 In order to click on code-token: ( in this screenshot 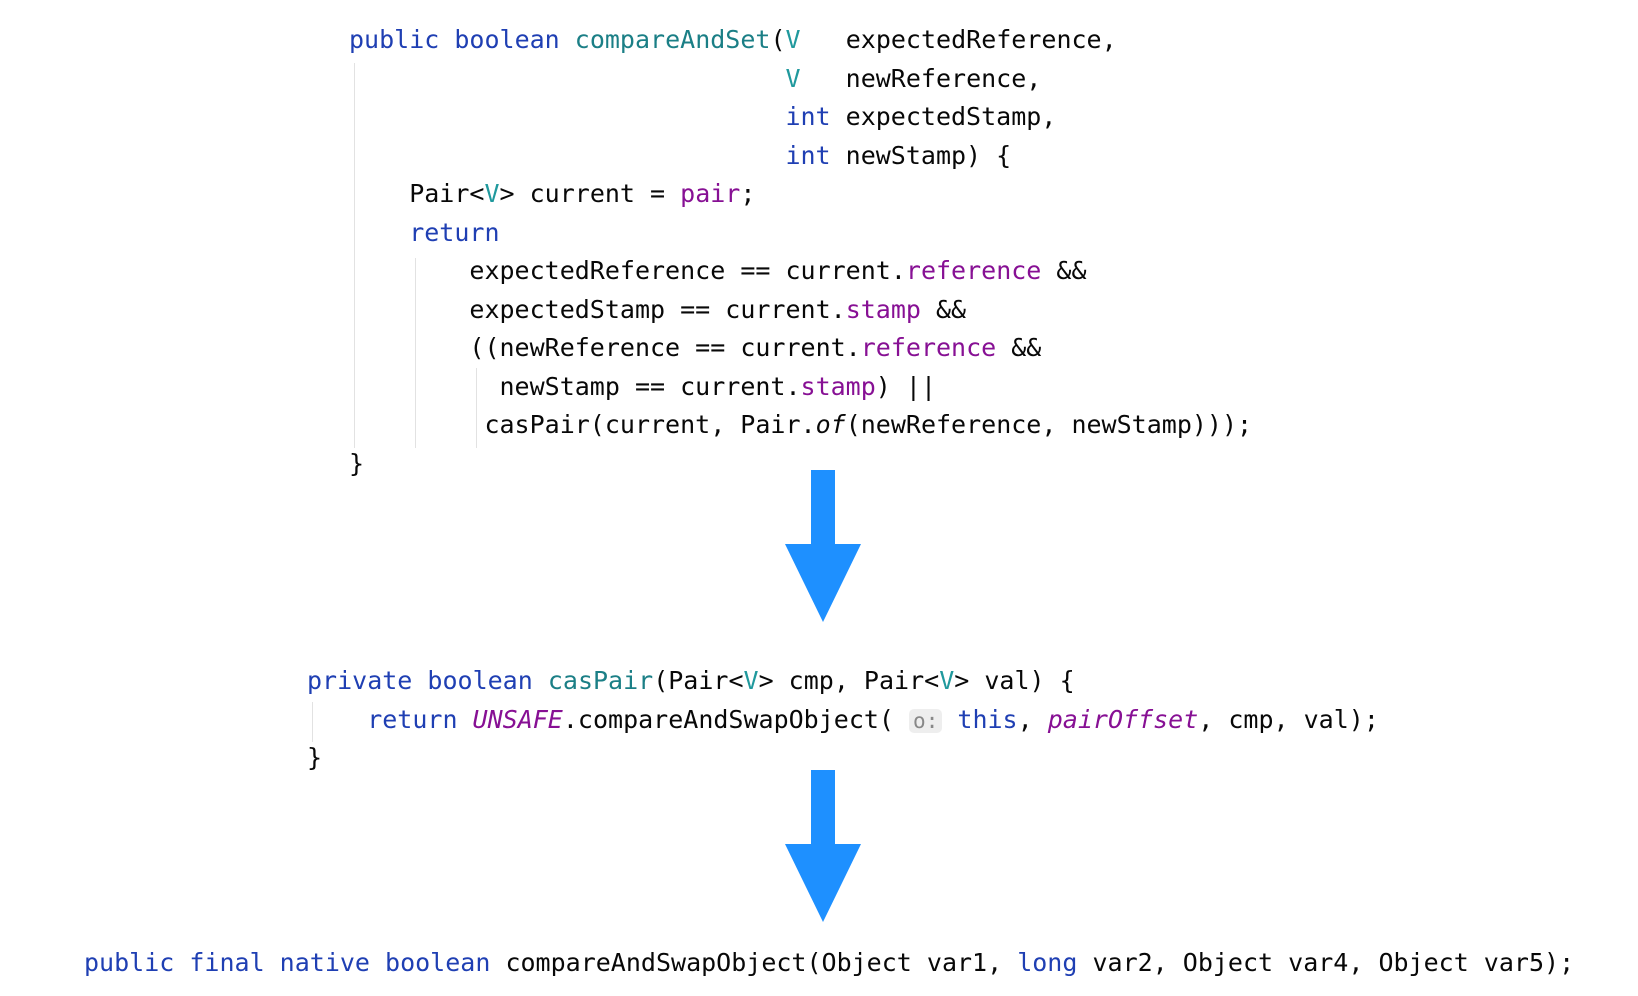, I will do `click(778, 39)`.